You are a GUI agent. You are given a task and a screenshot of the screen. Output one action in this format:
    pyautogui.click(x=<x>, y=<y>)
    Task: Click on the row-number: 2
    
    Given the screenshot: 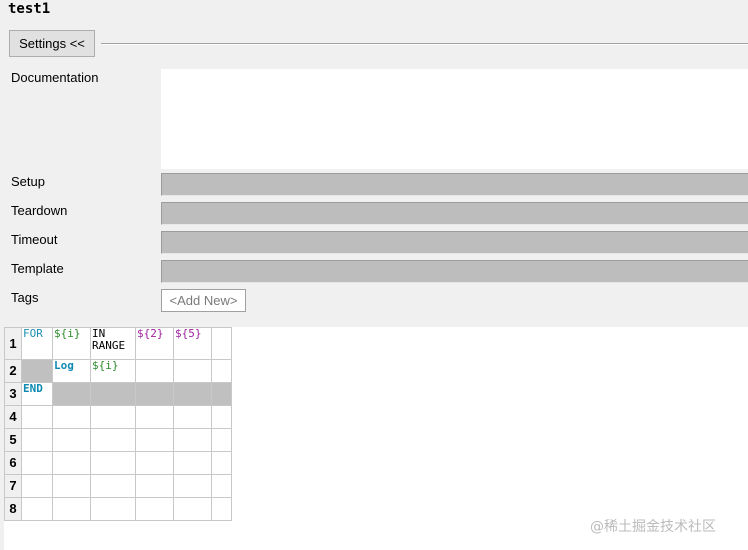 What is the action you would take?
    pyautogui.click(x=13, y=371)
    